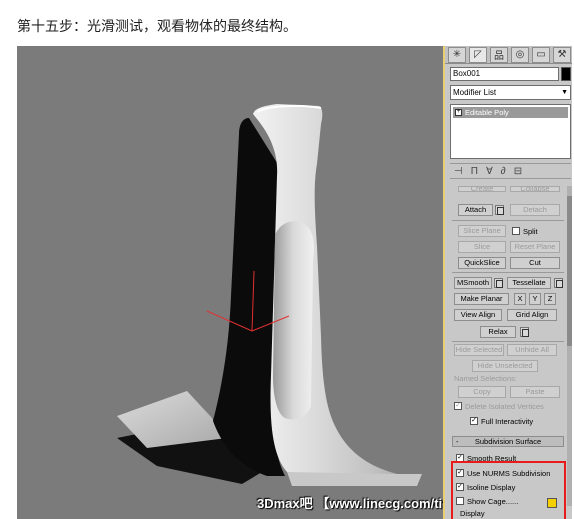 The width and height of the screenshot is (574, 519). Describe the element at coordinates (558, 283) in the screenshot. I see `tessellate-settings-icon` at that location.